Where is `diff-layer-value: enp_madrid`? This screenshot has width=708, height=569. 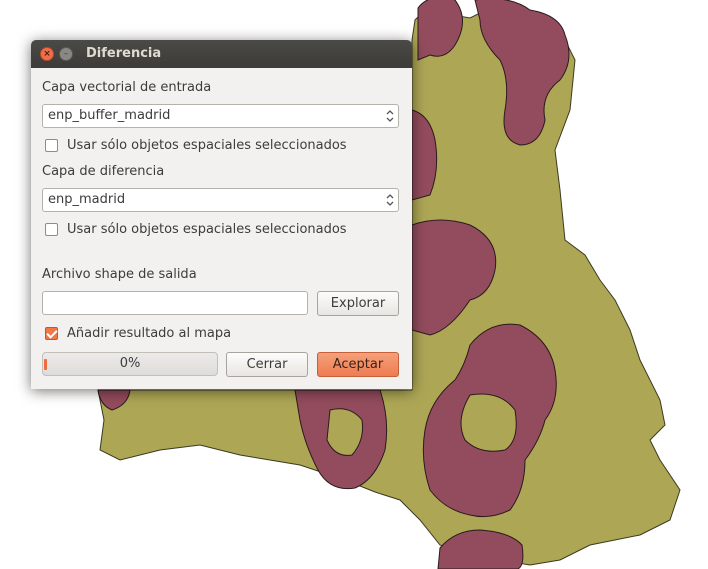 diff-layer-value: enp_madrid is located at coordinates (87, 199).